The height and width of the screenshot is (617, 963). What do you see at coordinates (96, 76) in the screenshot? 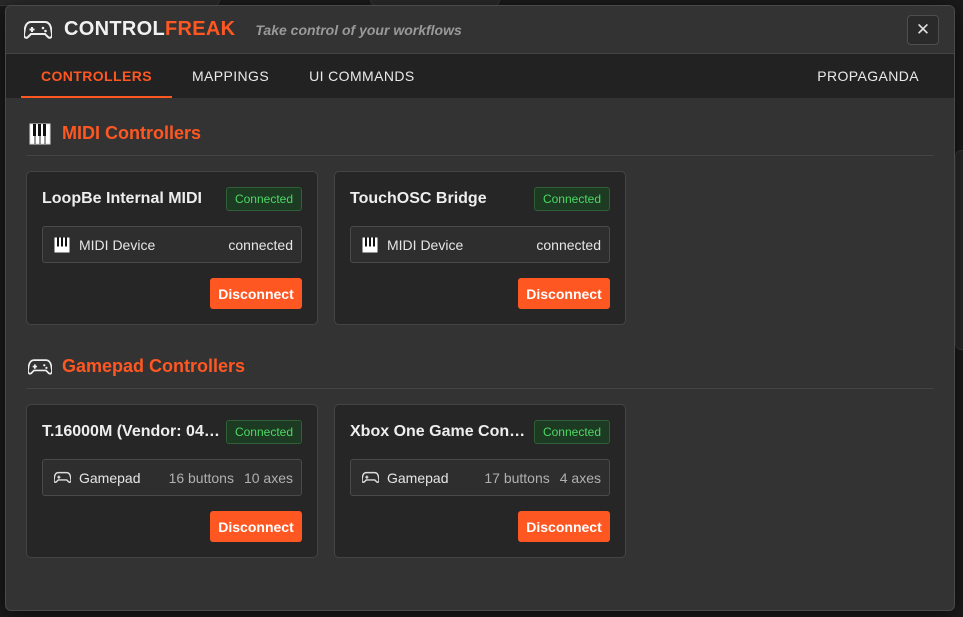
I see `tab-controllers: CONTROLLERS` at bounding box center [96, 76].